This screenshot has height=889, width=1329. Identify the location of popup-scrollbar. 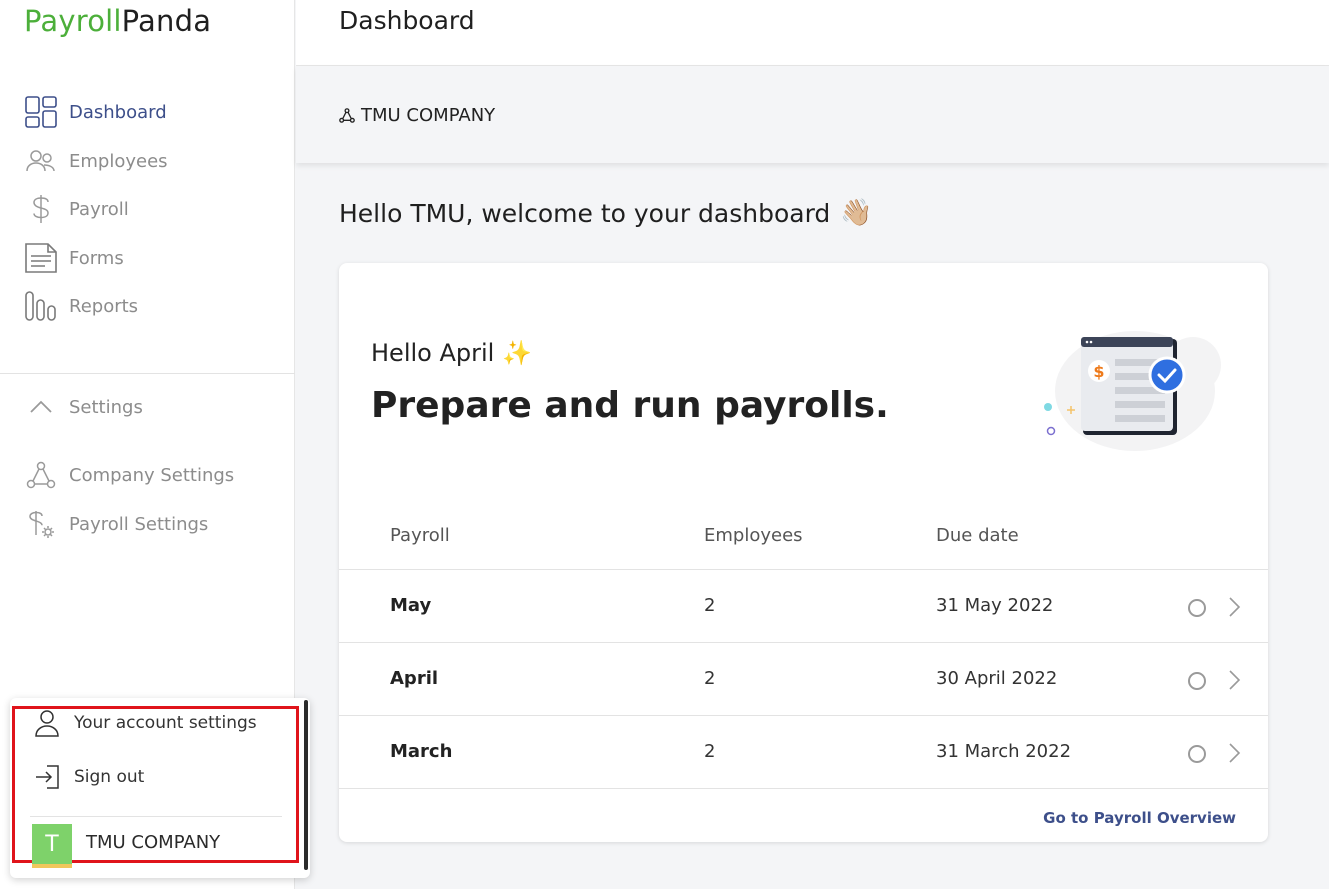
(306, 785).